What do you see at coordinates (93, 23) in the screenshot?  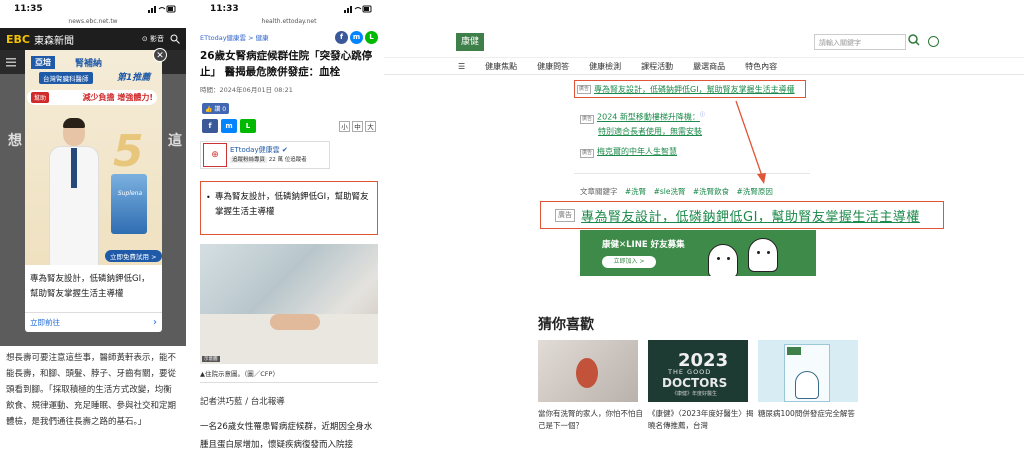 I see `url-bar: news.ebc.net.tw` at bounding box center [93, 23].